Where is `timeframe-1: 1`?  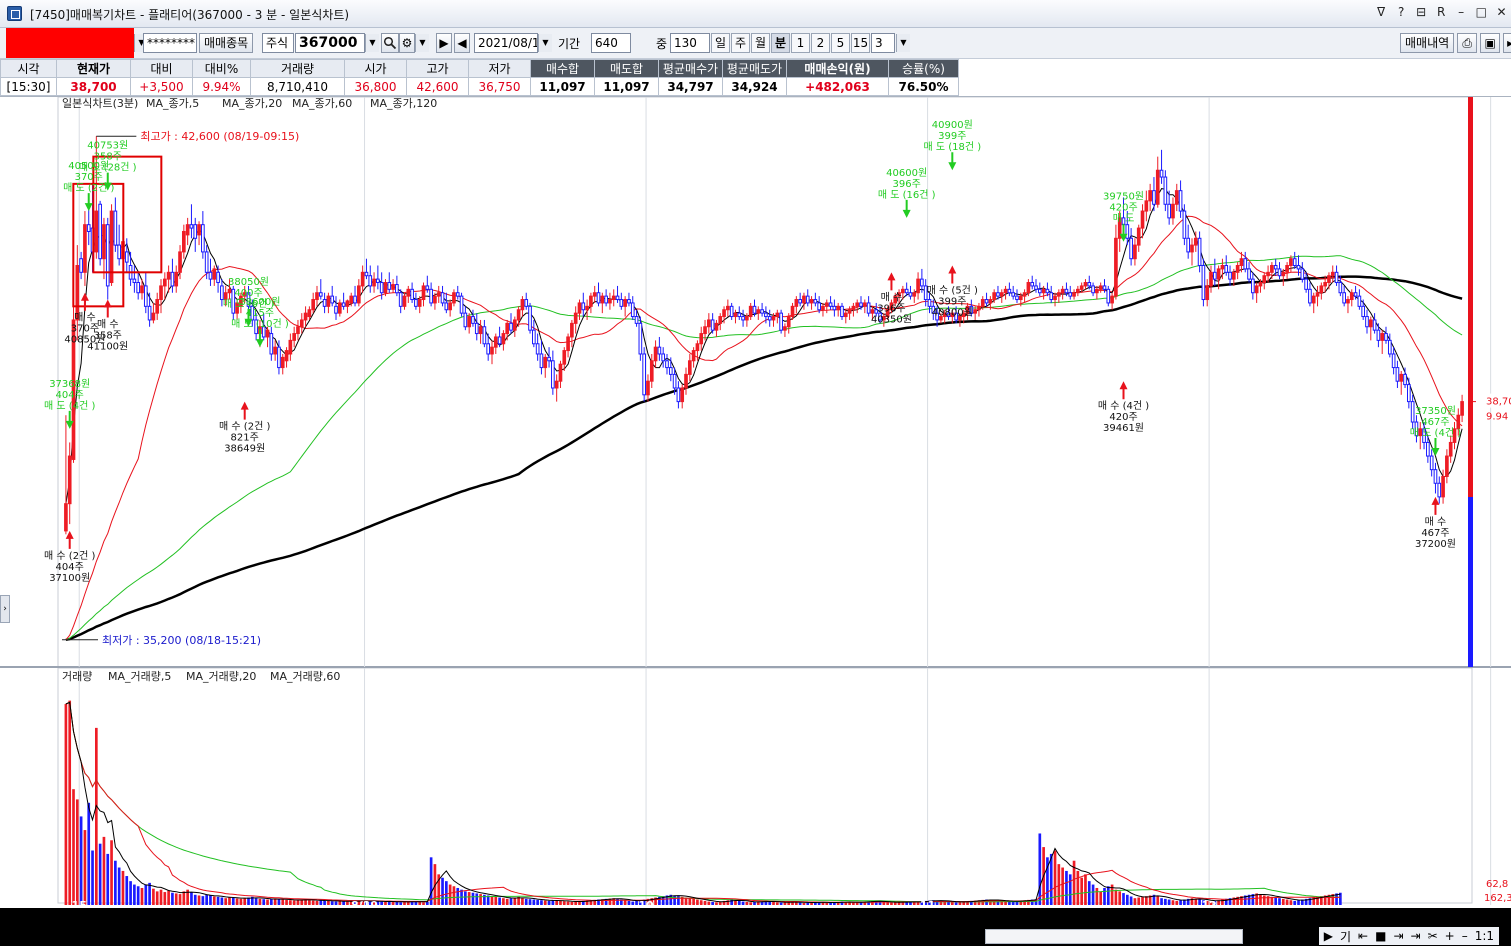 timeframe-1: 1 is located at coordinates (800, 43).